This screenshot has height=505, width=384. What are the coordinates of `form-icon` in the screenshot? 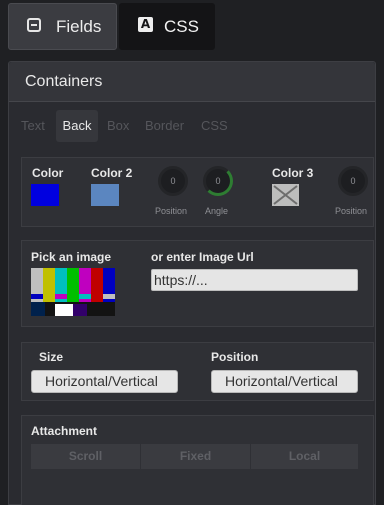 It's located at (34, 25).